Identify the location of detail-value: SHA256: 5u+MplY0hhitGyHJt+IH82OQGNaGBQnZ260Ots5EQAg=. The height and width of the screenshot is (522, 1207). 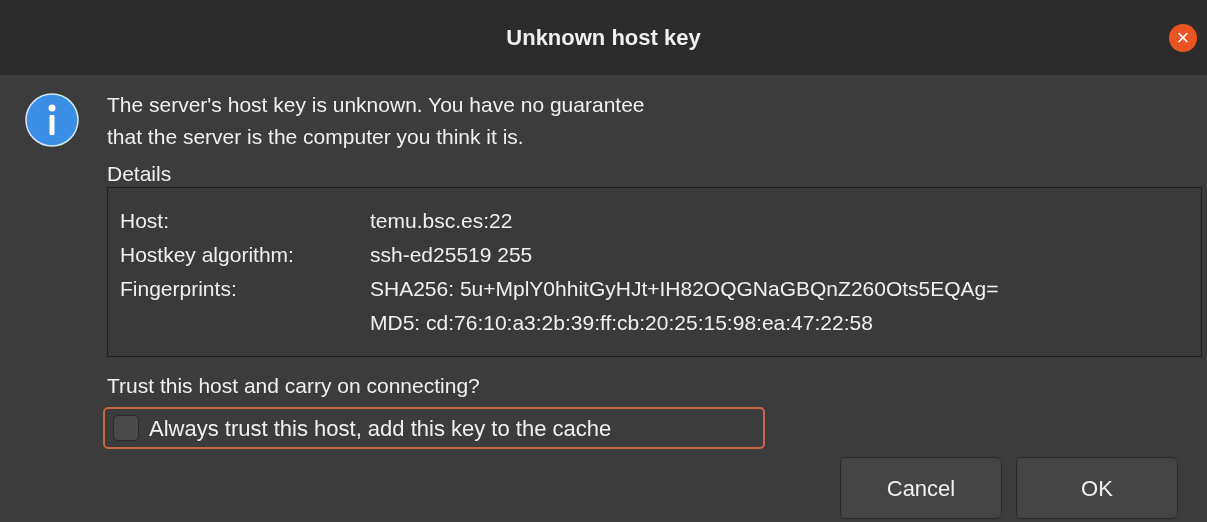
(684, 289).